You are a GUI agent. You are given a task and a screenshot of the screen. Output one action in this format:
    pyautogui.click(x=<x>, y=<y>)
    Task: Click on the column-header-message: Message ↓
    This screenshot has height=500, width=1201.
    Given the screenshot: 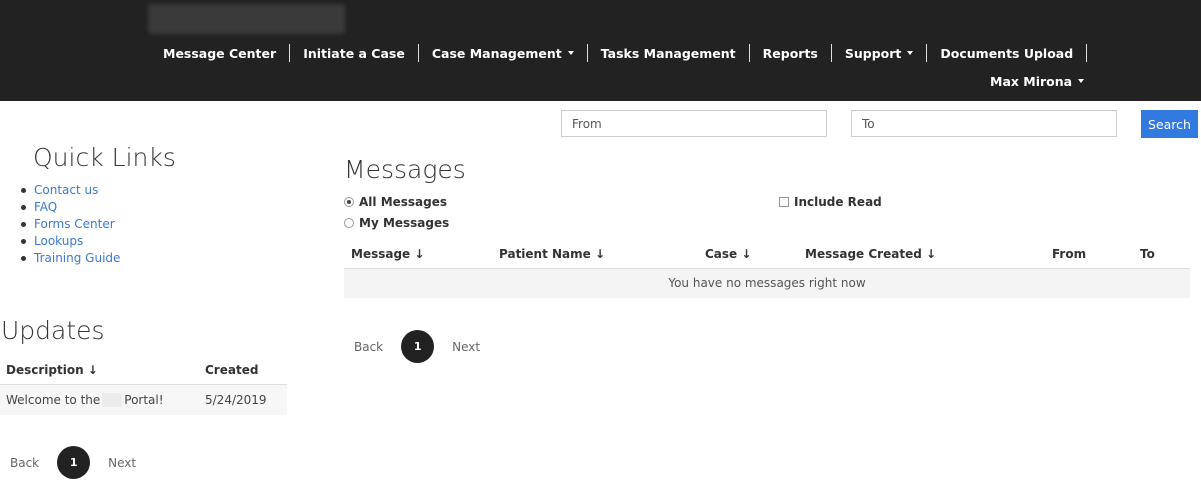 What is the action you would take?
    pyautogui.click(x=418, y=254)
    